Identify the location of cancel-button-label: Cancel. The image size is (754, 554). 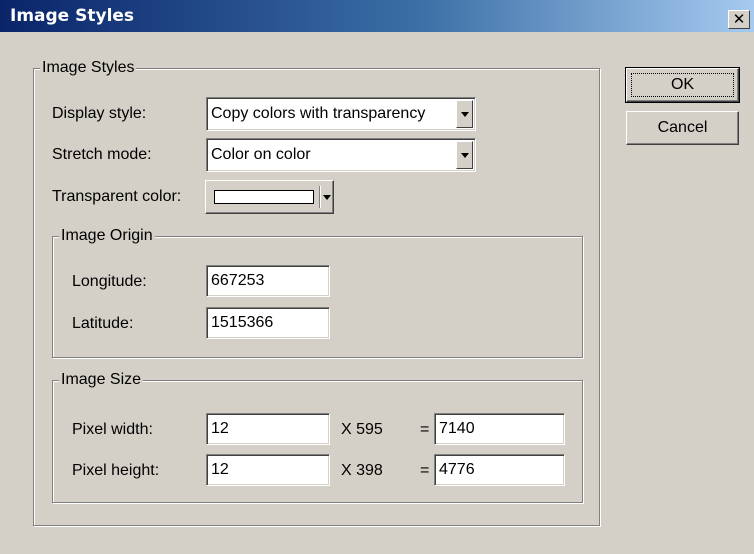
(682, 127).